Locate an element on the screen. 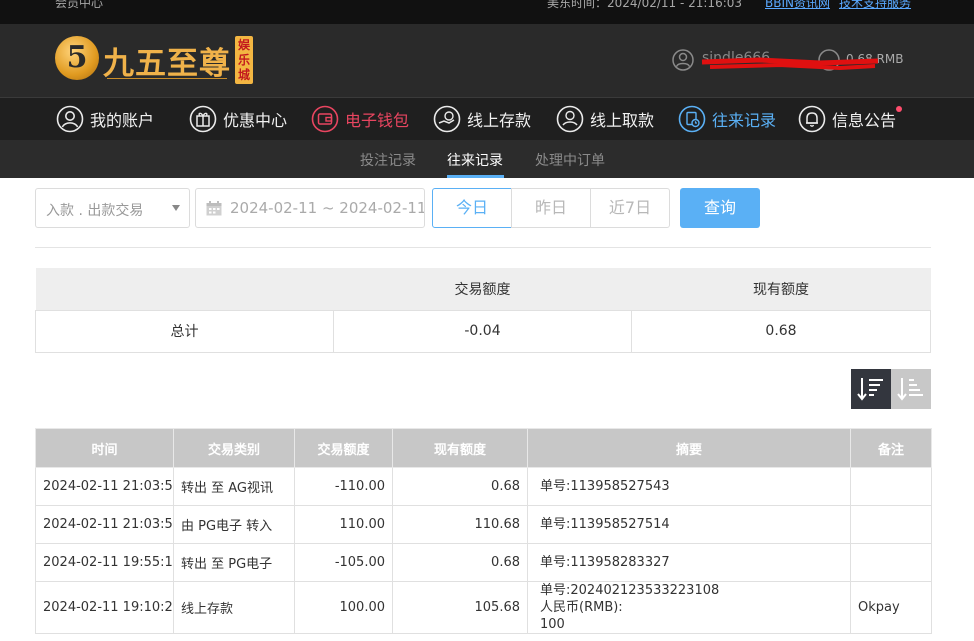 The image size is (974, 641). summary-line: 单号:113958527514 is located at coordinates (605, 524).